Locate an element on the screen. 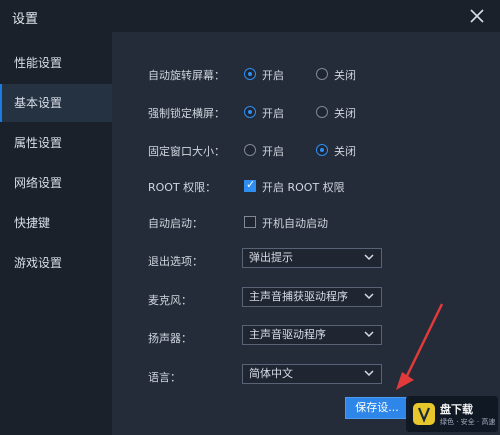  autostart-option-label: 开机自动启动 is located at coordinates (295, 223).